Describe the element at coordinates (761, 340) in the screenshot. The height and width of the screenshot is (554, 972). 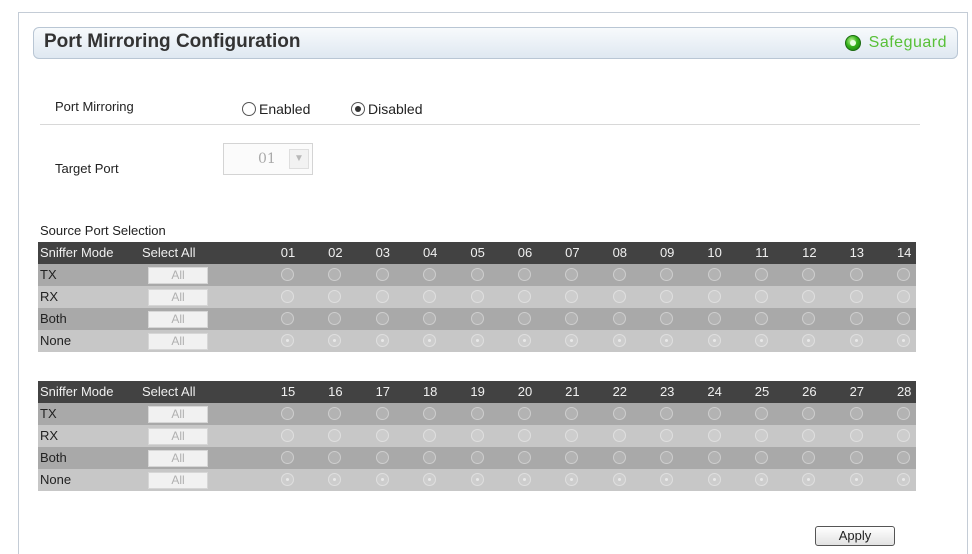
I see `port-11-none-radio` at that location.